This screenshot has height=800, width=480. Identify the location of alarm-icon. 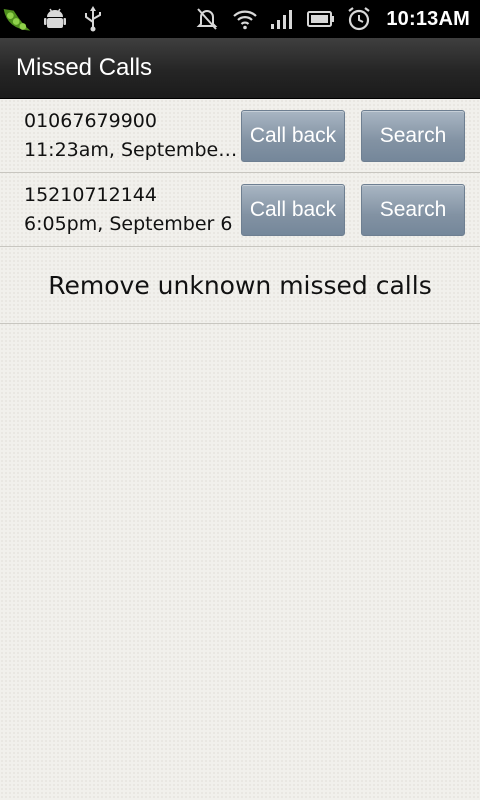
(359, 19).